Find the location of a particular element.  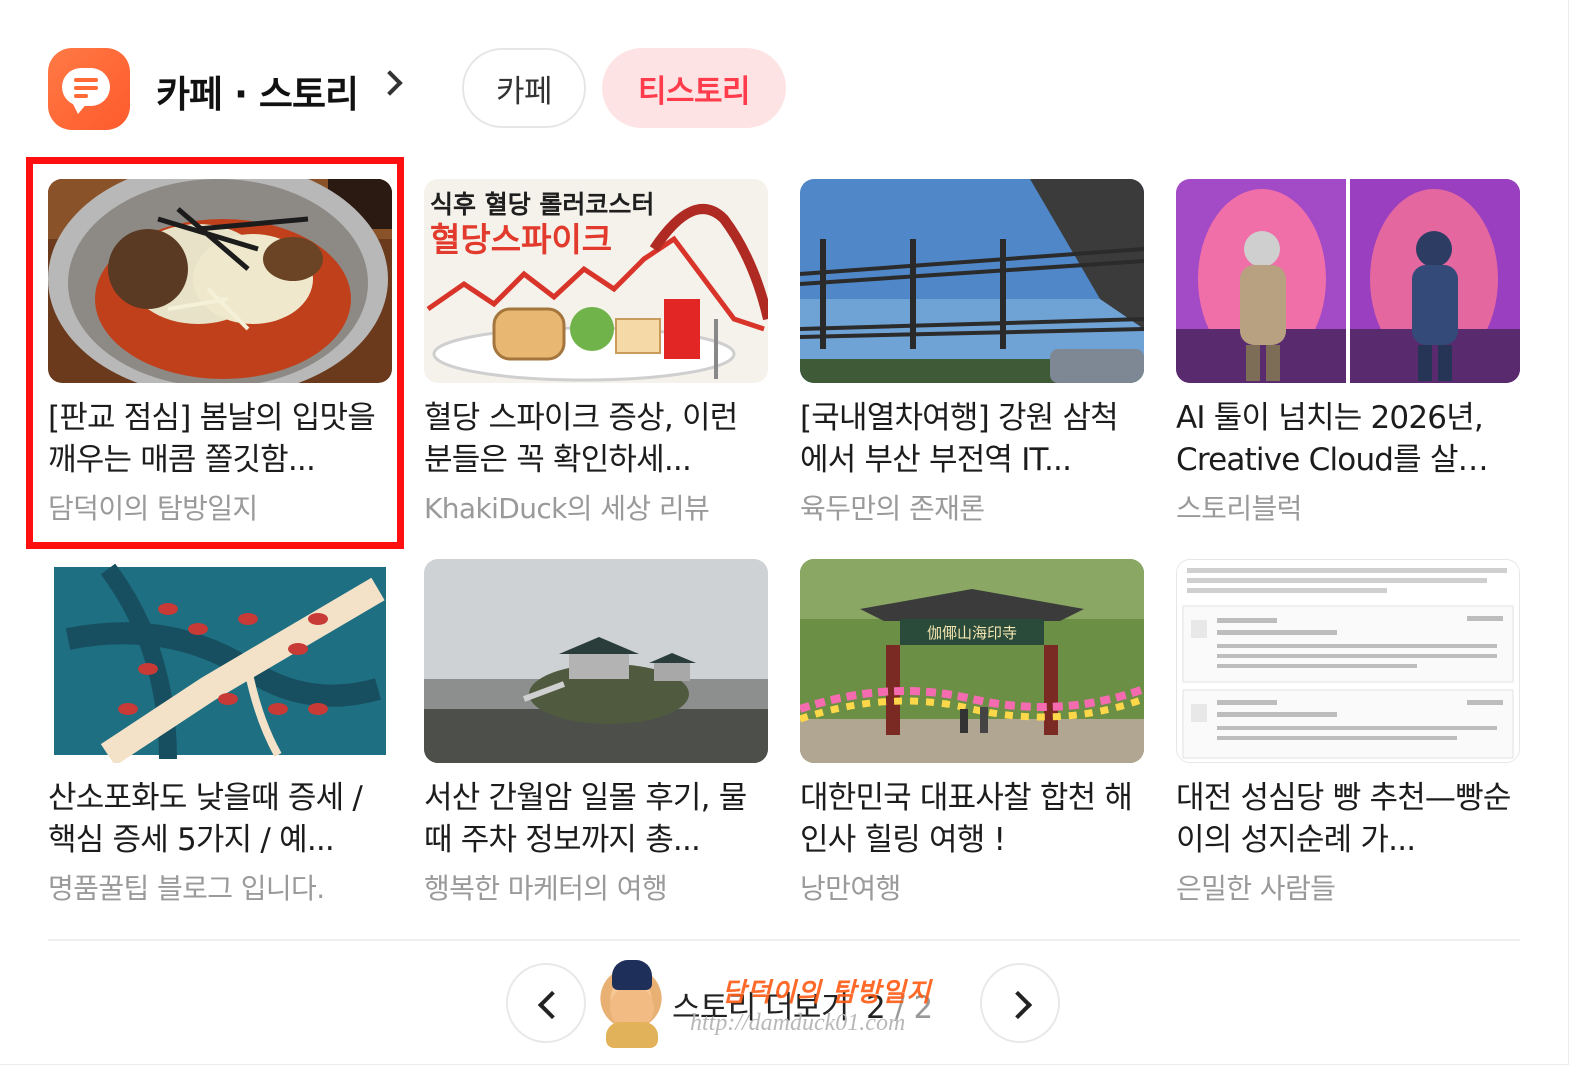

chevron-left-icon is located at coordinates (552, 1005).